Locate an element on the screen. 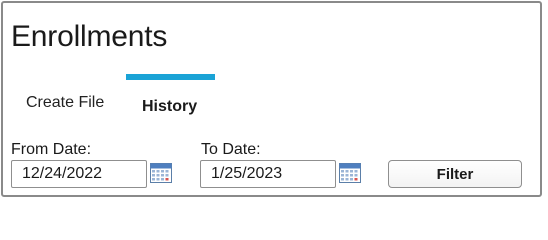 Image resolution: width=548 pixels, height=240 pixels. page-title: Enrollments is located at coordinates (89, 36).